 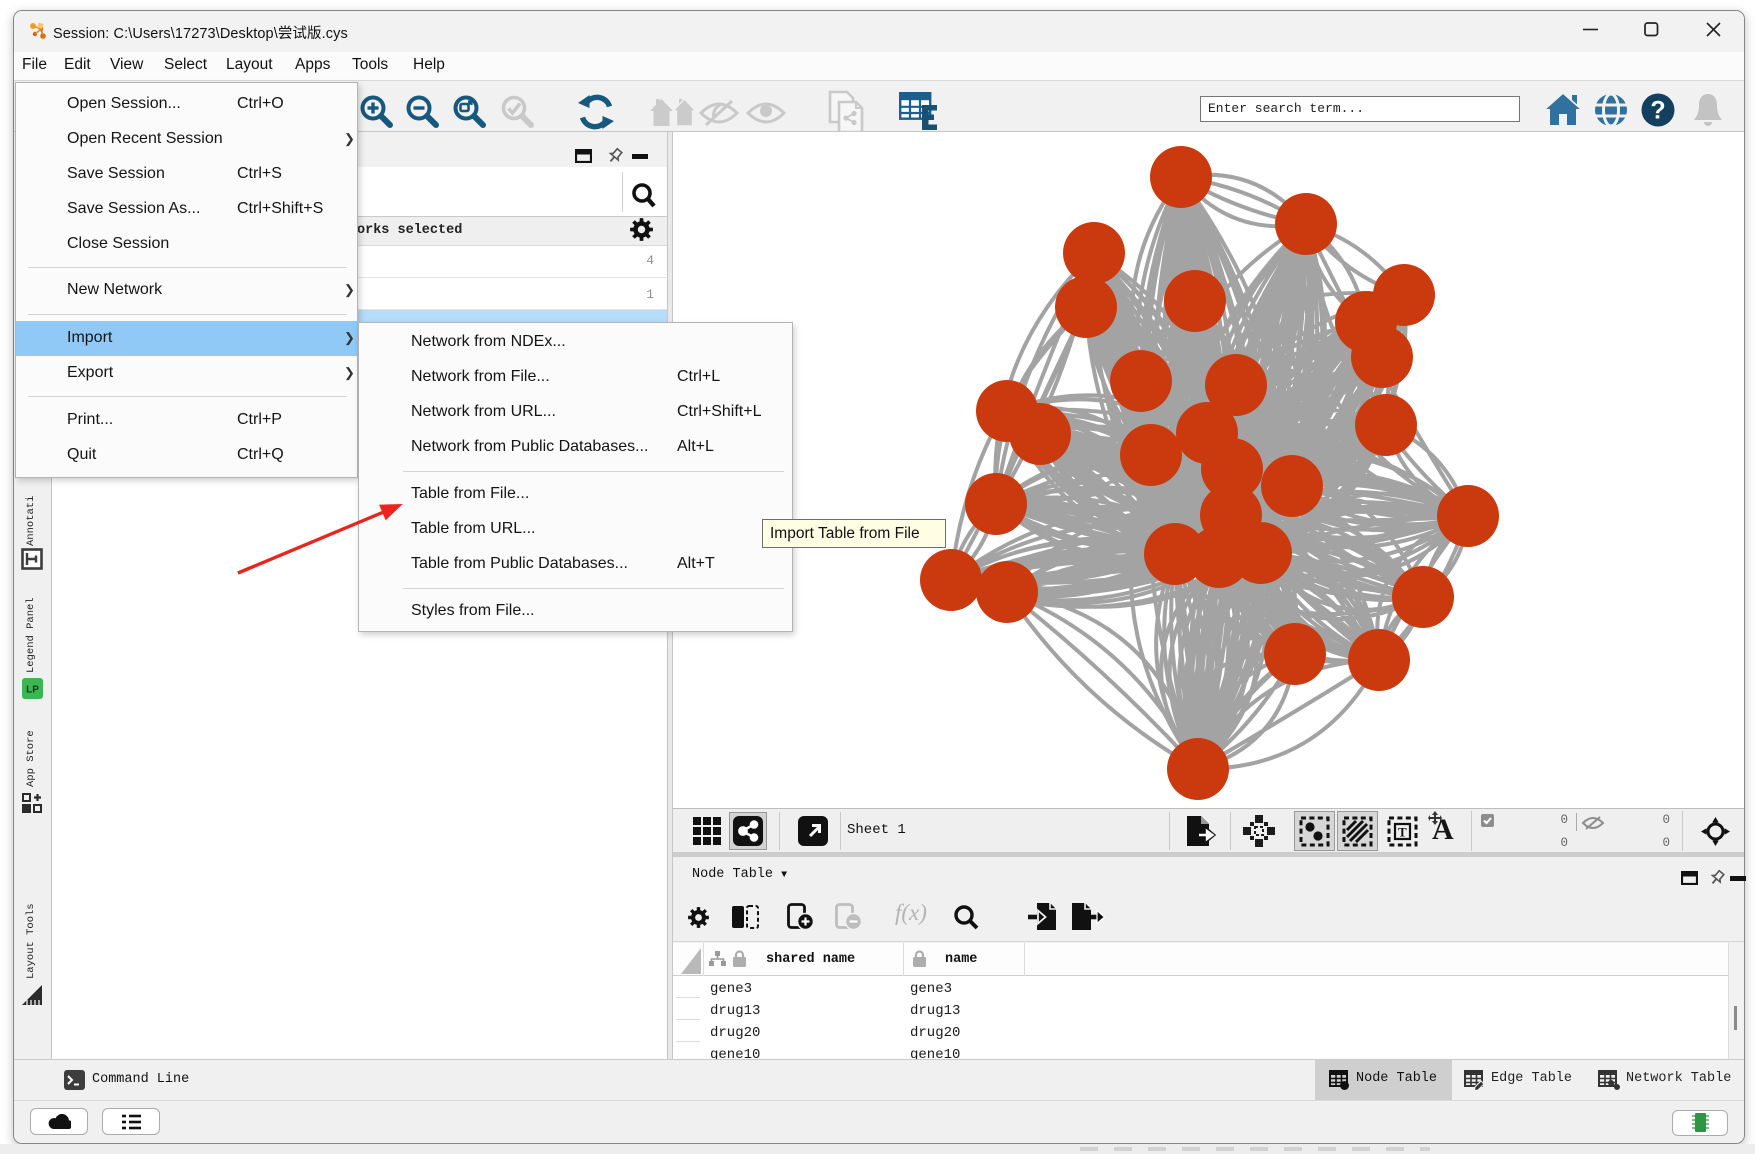 I want to click on svg-text: T, so click(x=1402, y=832).